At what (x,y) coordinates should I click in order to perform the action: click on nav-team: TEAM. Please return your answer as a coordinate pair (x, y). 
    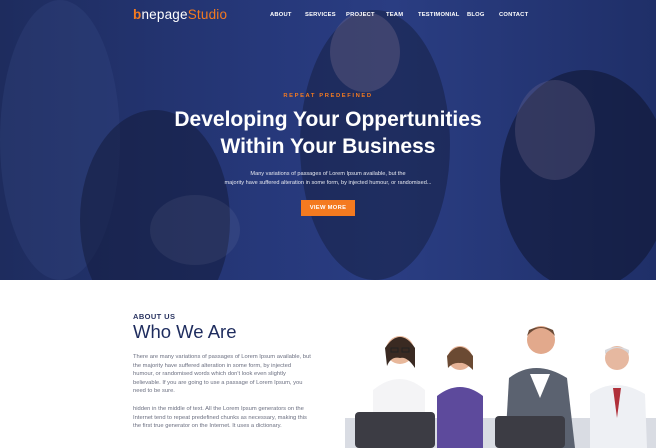
    Looking at the image, I should click on (394, 15).